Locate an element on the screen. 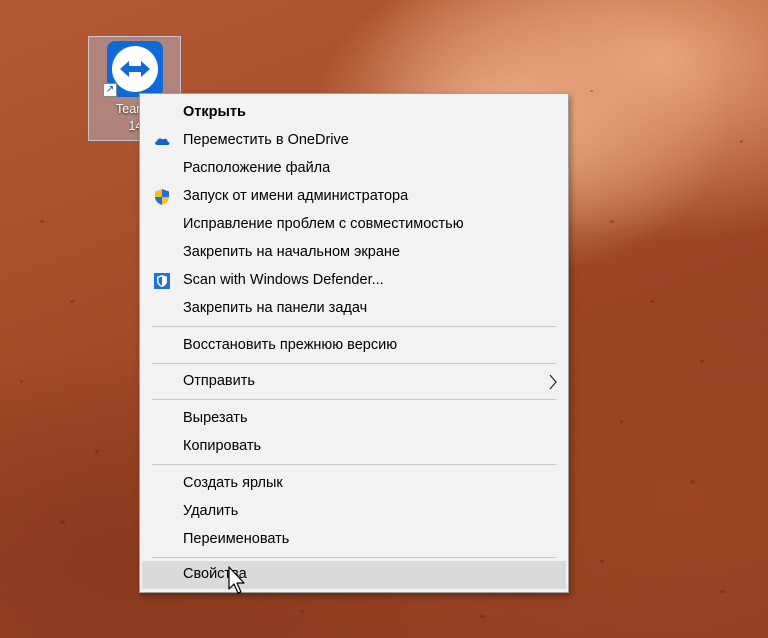 The width and height of the screenshot is (768, 638). menu-item-label: Вырезать is located at coordinates (215, 418).